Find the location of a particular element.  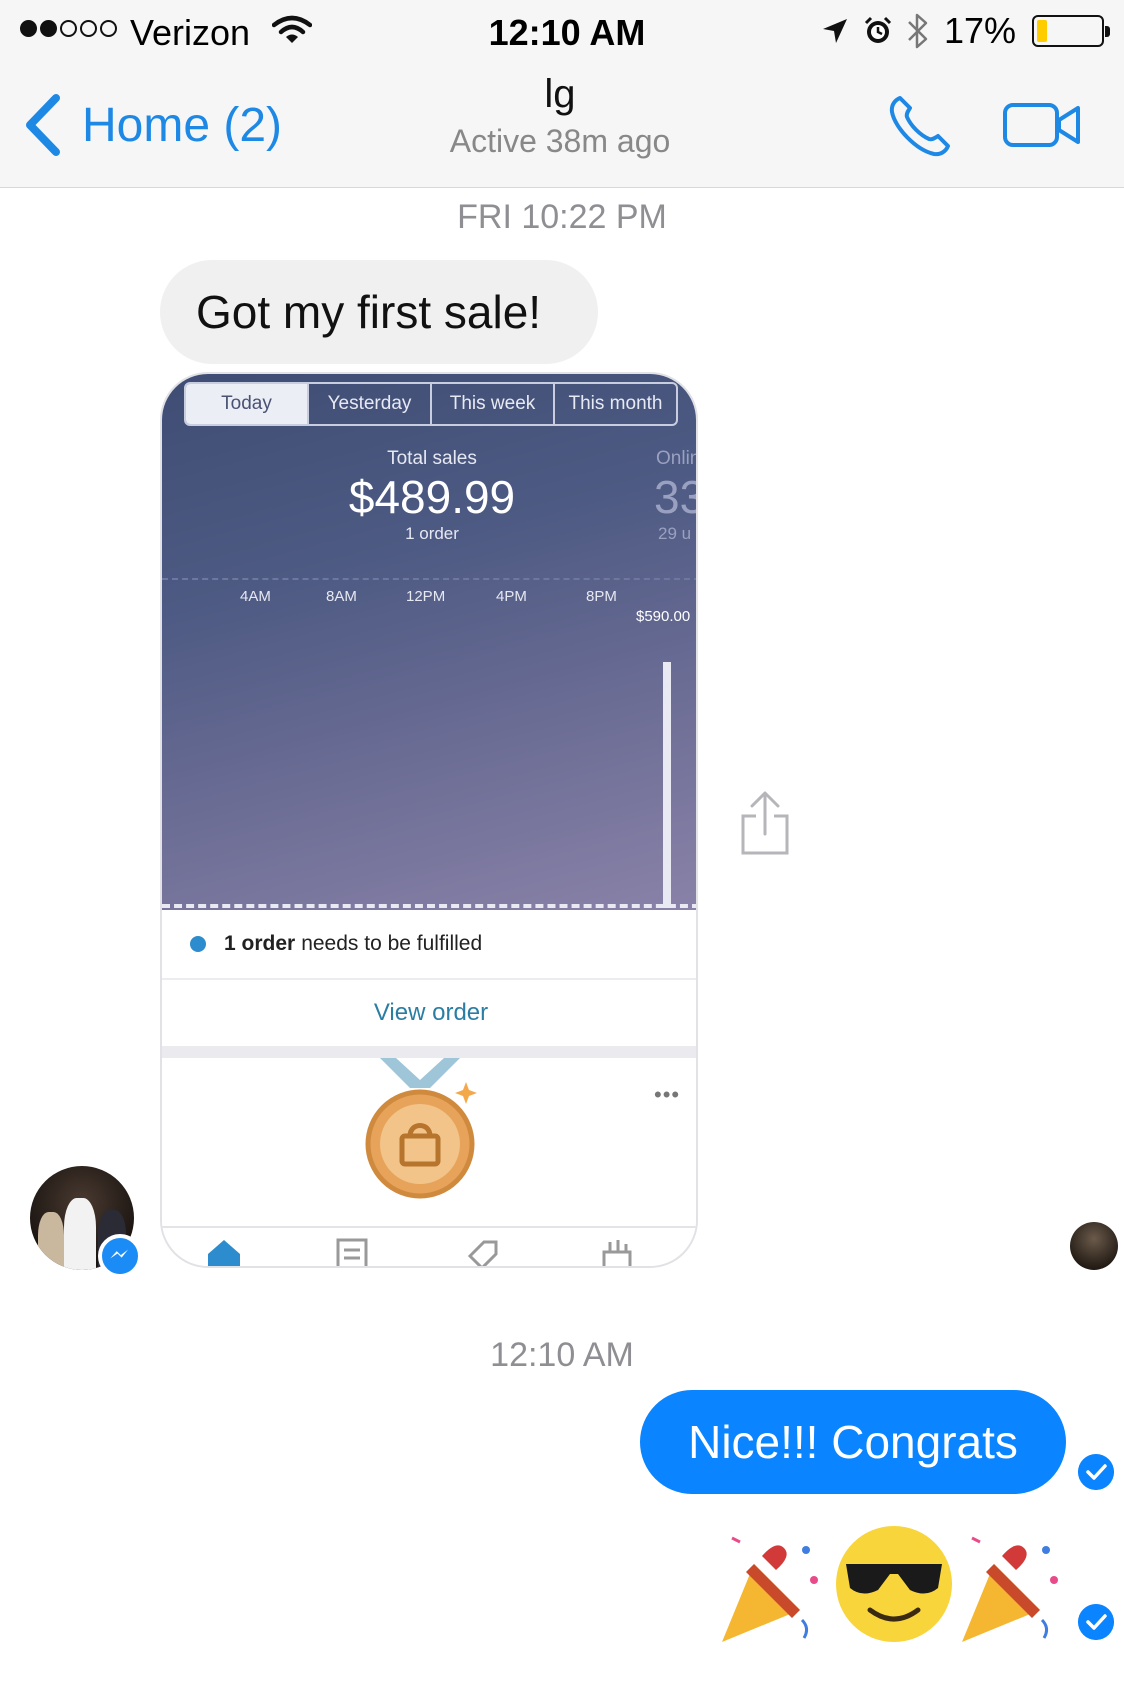

achievement-card: ••• is located at coordinates (429, 1142).